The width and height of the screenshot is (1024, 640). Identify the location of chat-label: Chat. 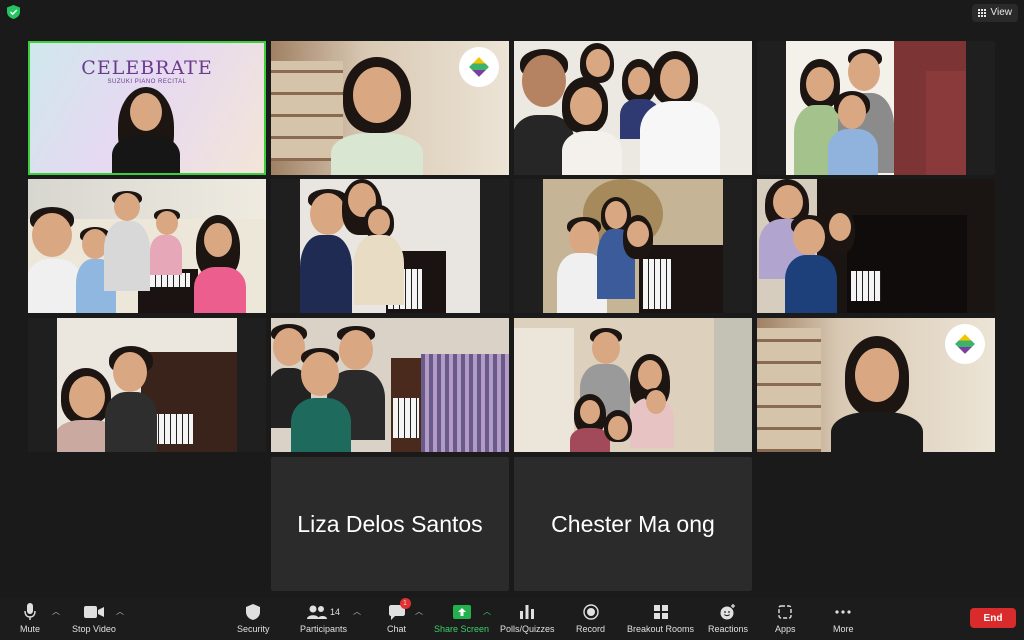
(397, 629).